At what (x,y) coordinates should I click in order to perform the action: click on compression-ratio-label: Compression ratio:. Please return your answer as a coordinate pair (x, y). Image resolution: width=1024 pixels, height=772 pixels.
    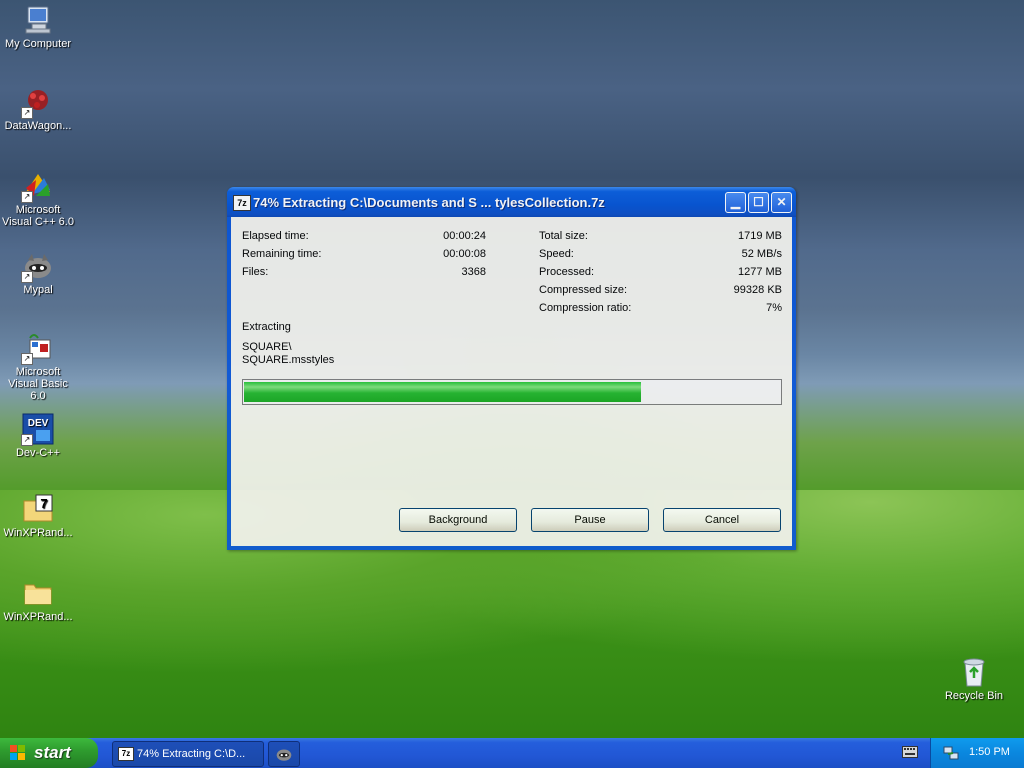
    Looking at the image, I should click on (585, 308).